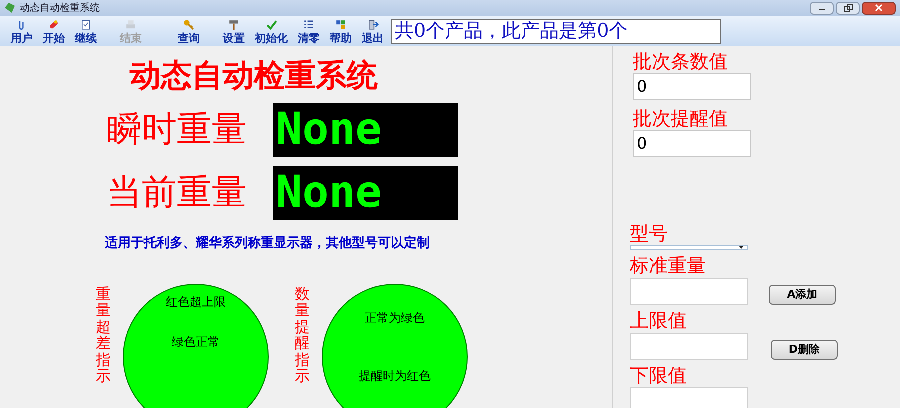 This screenshot has height=408, width=900. What do you see at coordinates (60, 9) in the screenshot?
I see `window-title: 动态自动检重系统` at bounding box center [60, 9].